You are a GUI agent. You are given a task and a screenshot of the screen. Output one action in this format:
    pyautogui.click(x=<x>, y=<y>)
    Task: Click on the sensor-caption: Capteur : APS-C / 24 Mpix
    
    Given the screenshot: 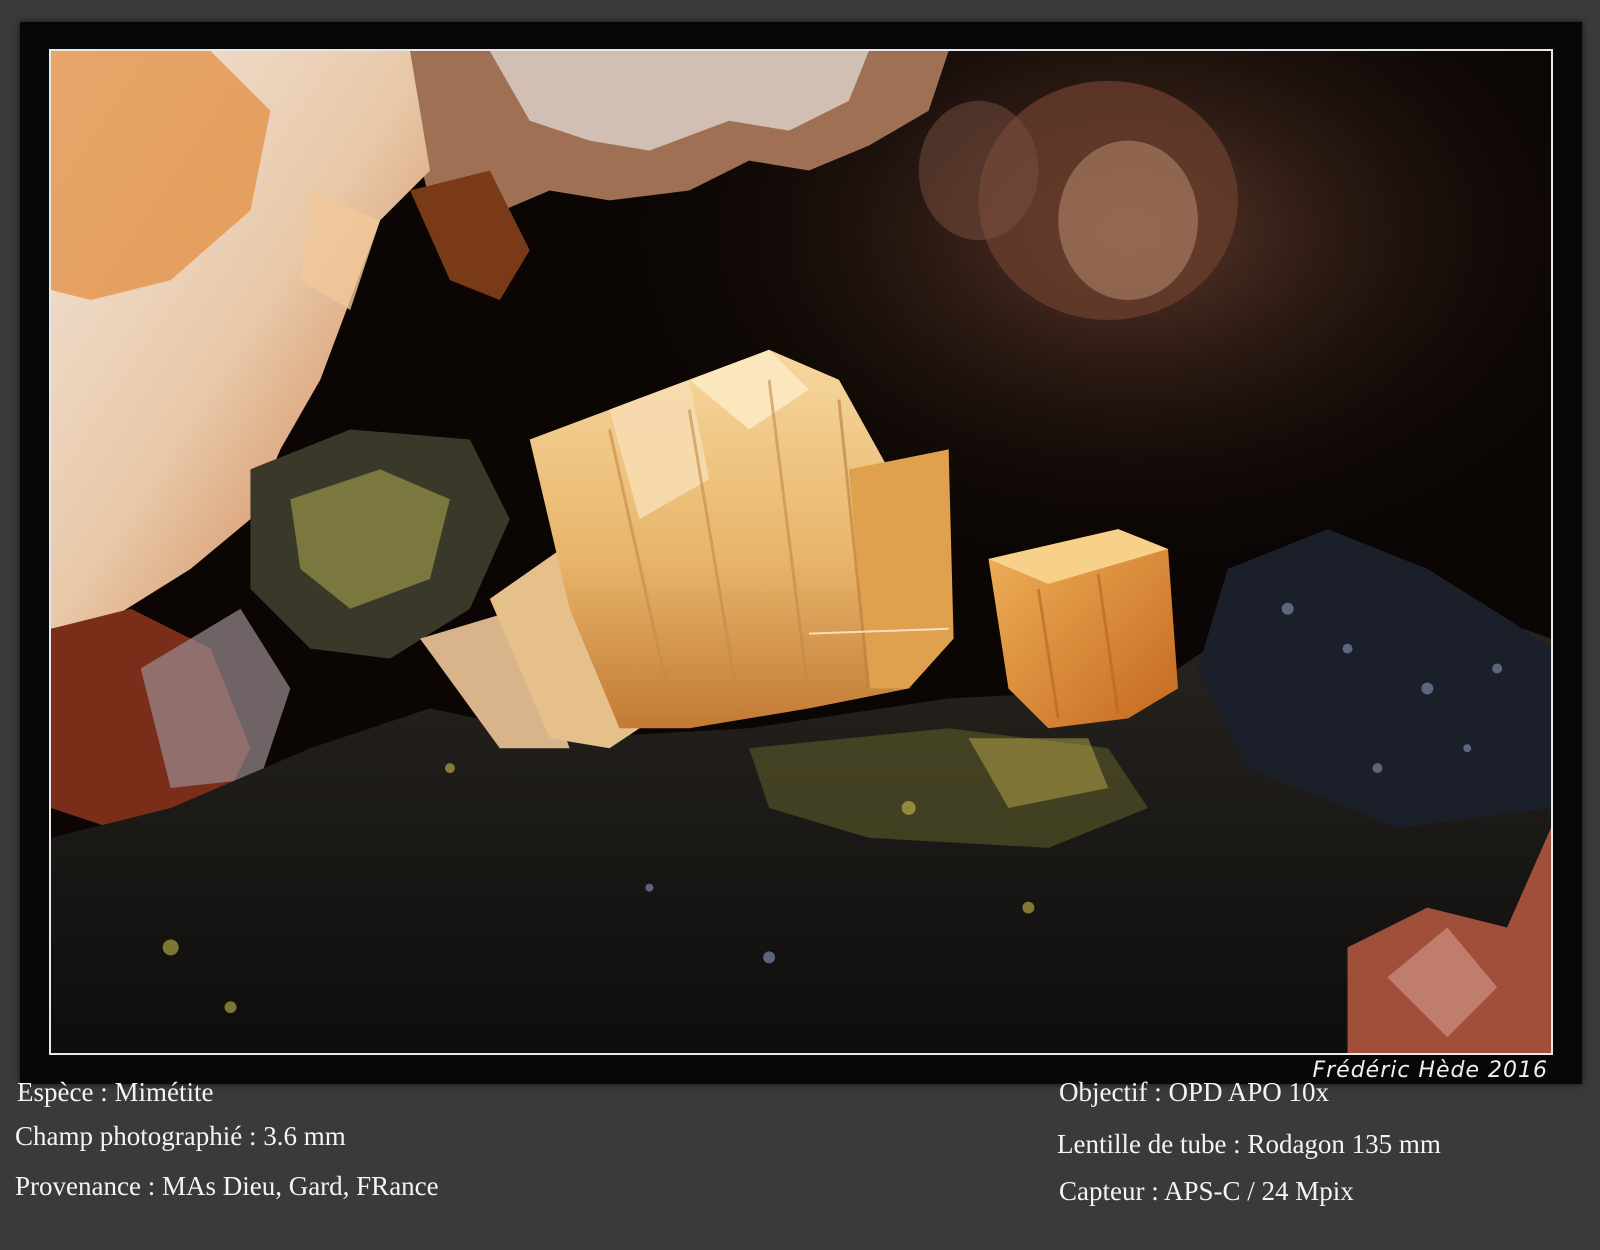 What is the action you would take?
    pyautogui.click(x=1206, y=1191)
    